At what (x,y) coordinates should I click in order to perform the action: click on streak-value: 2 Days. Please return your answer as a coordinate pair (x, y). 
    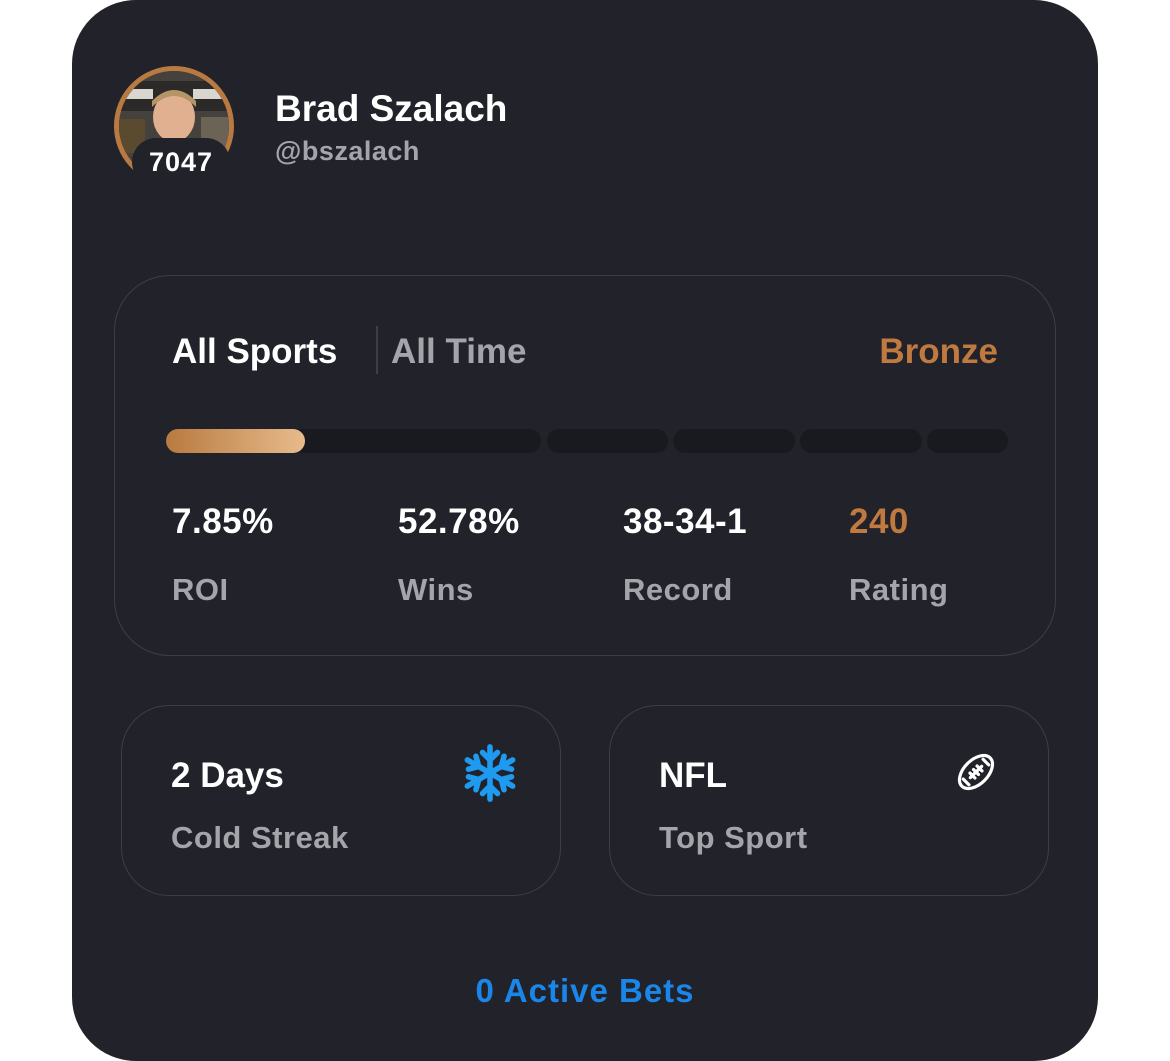
    Looking at the image, I should click on (227, 775).